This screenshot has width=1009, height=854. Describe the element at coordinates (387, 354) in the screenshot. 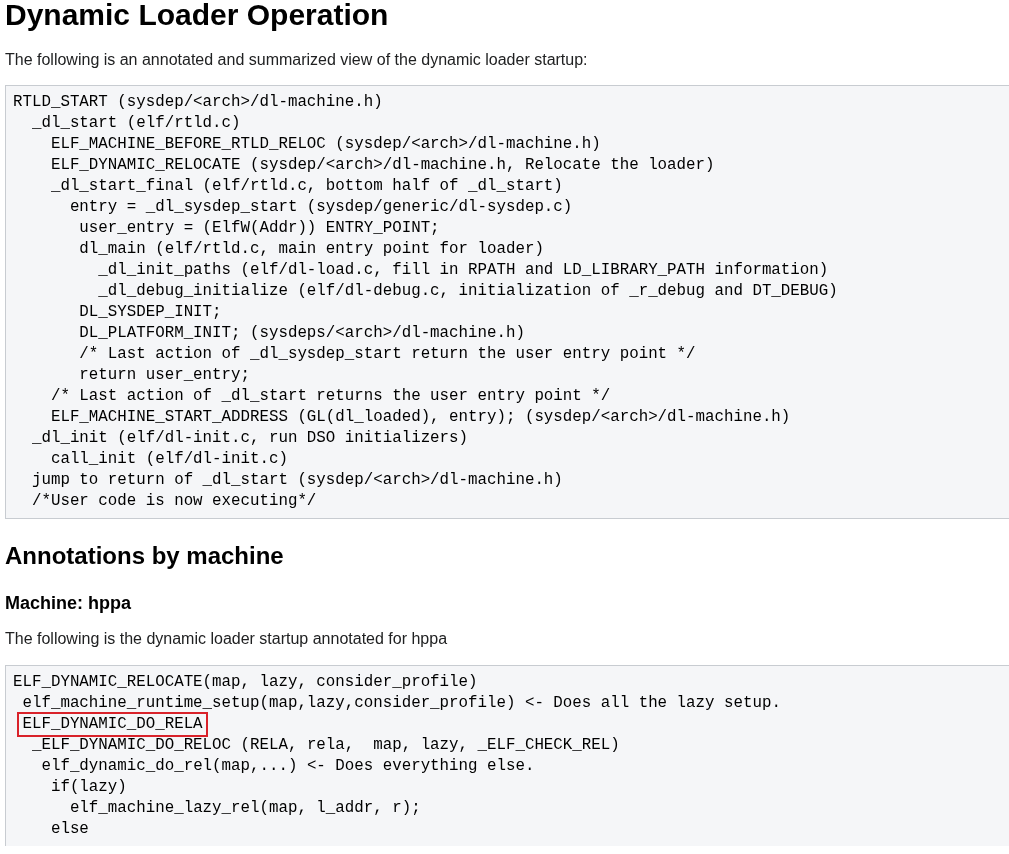

I see `code-line: /* Last action of _dl_sysdep_start return the user entry point */` at that location.